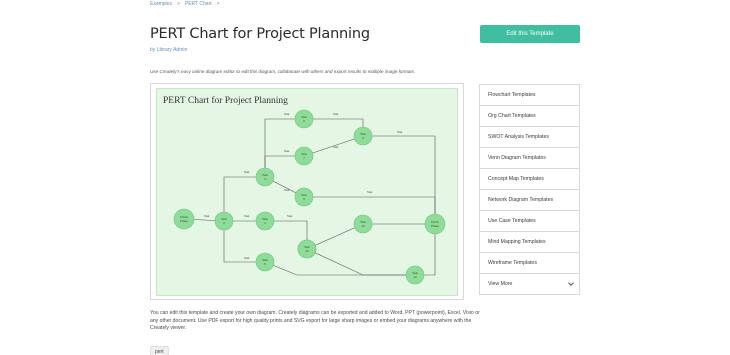 The image size is (730, 355). What do you see at coordinates (529, 116) in the screenshot?
I see `sidebar-item-org-chart: Org Chart Templates` at bounding box center [529, 116].